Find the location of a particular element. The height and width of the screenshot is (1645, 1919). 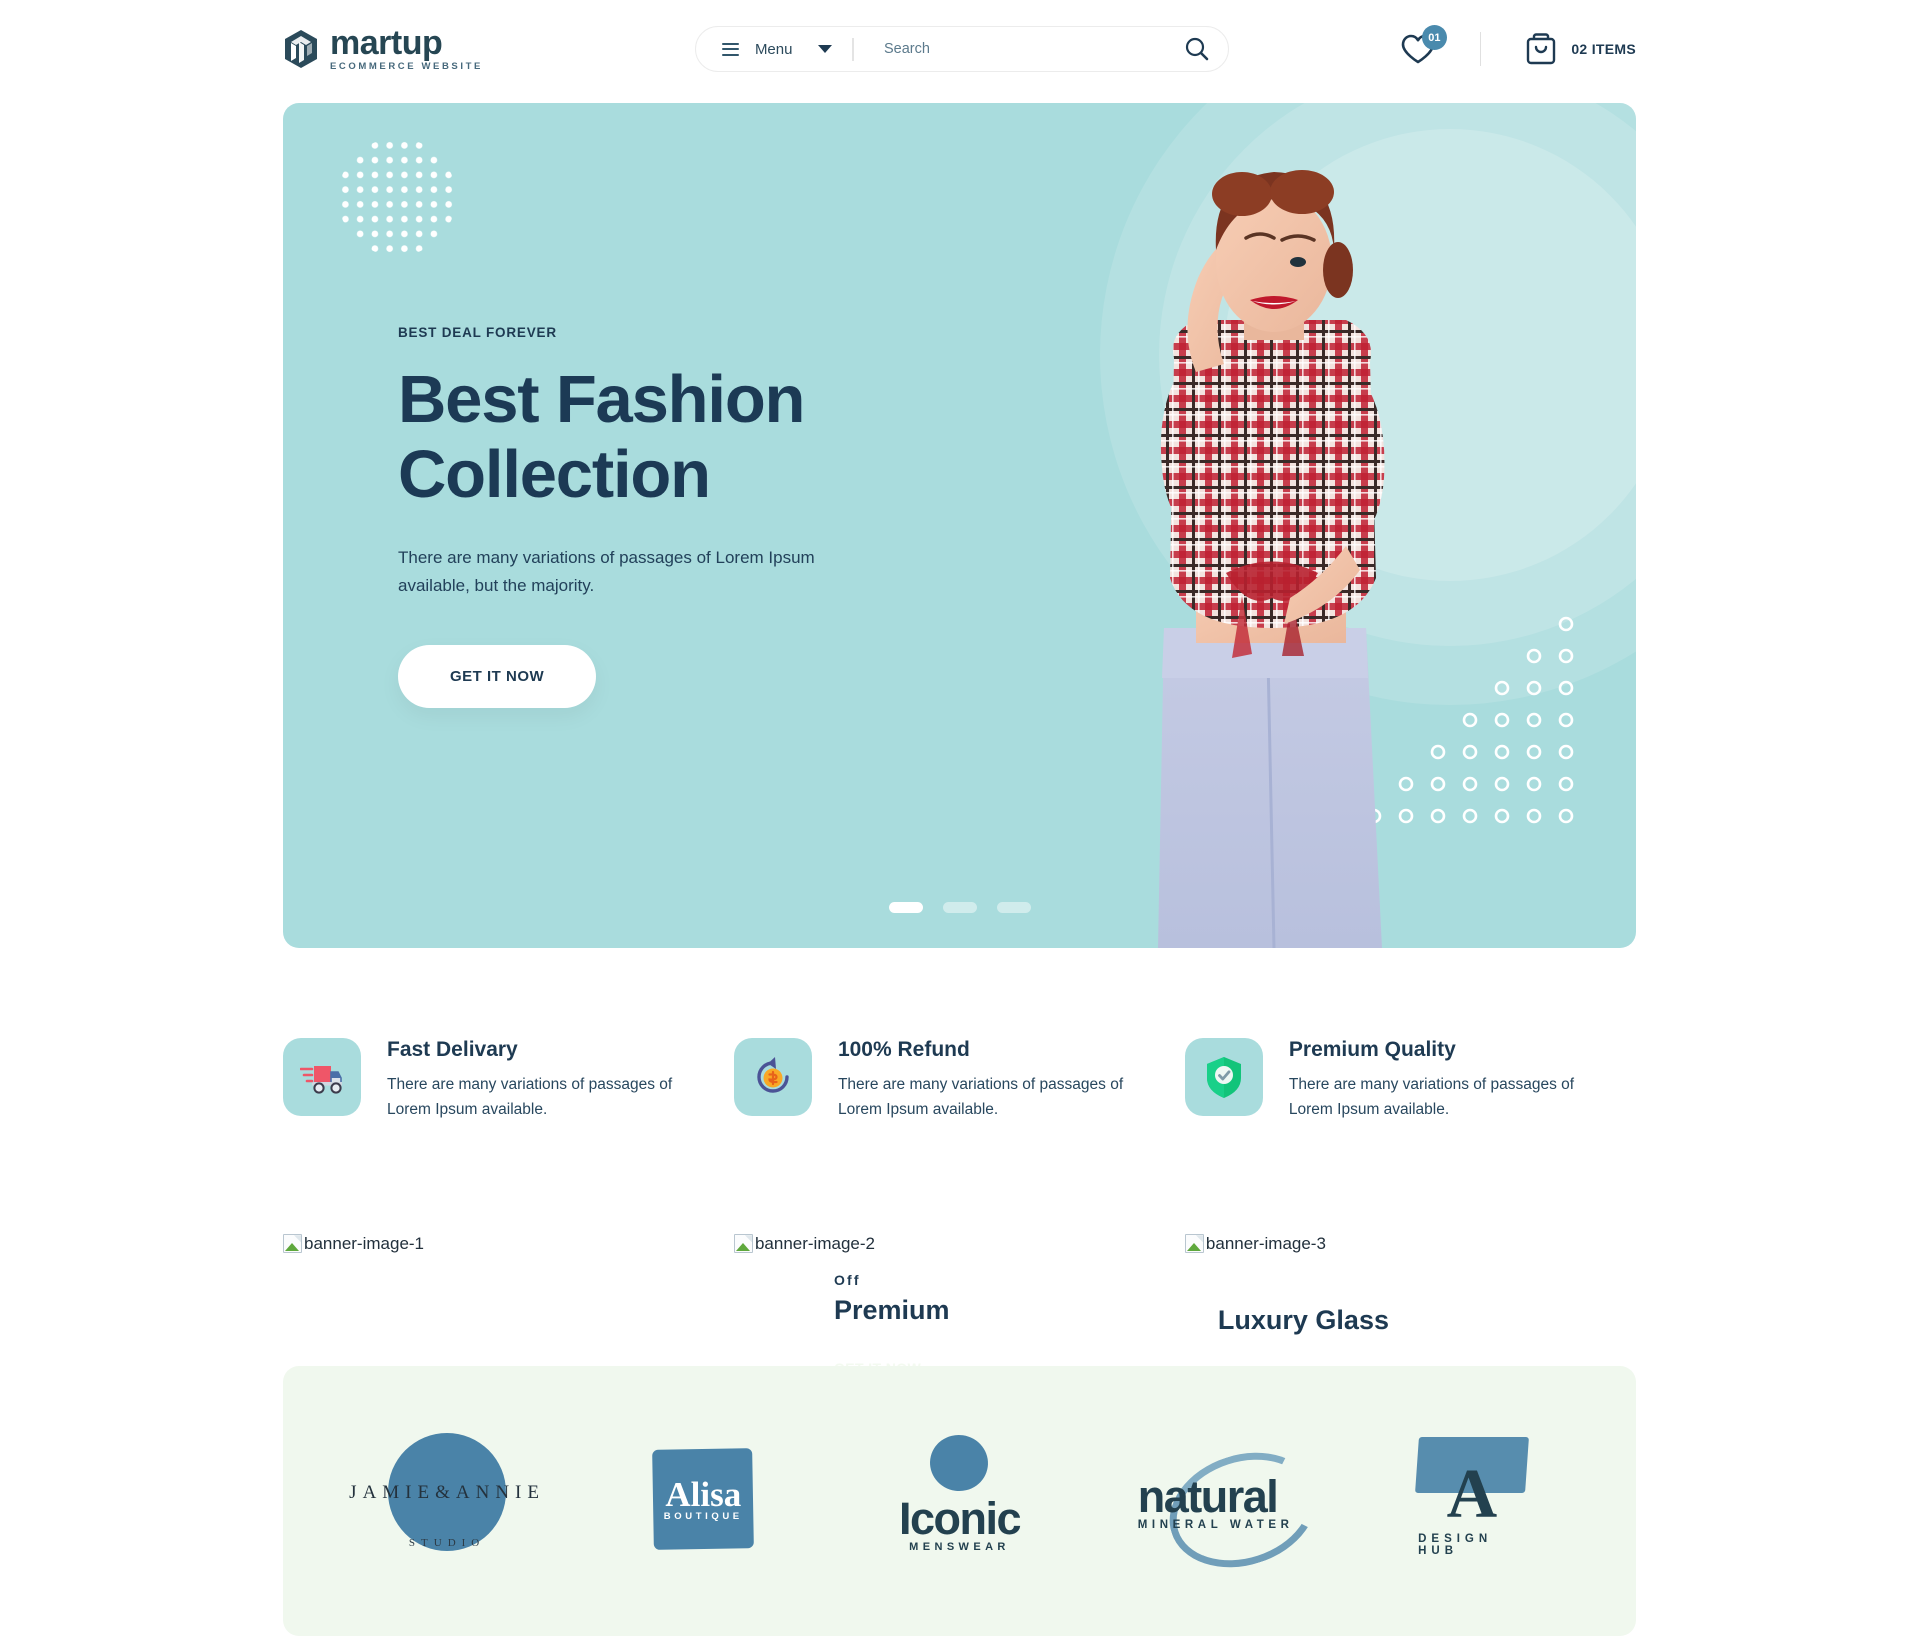

hero-carousel-indicators is located at coordinates (959, 907).